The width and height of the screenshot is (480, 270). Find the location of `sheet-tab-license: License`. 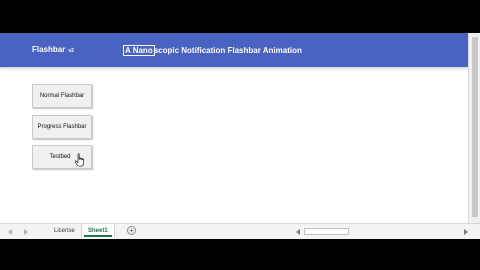

sheet-tab-license: License is located at coordinates (65, 231).